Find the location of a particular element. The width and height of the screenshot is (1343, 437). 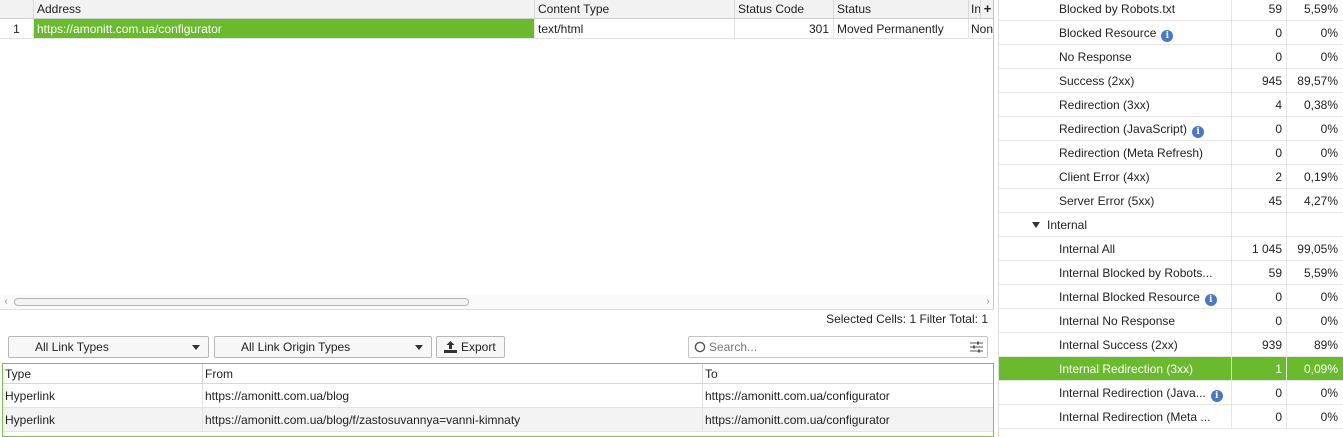

overview-section-internal: Internal is located at coordinates (1171, 225).